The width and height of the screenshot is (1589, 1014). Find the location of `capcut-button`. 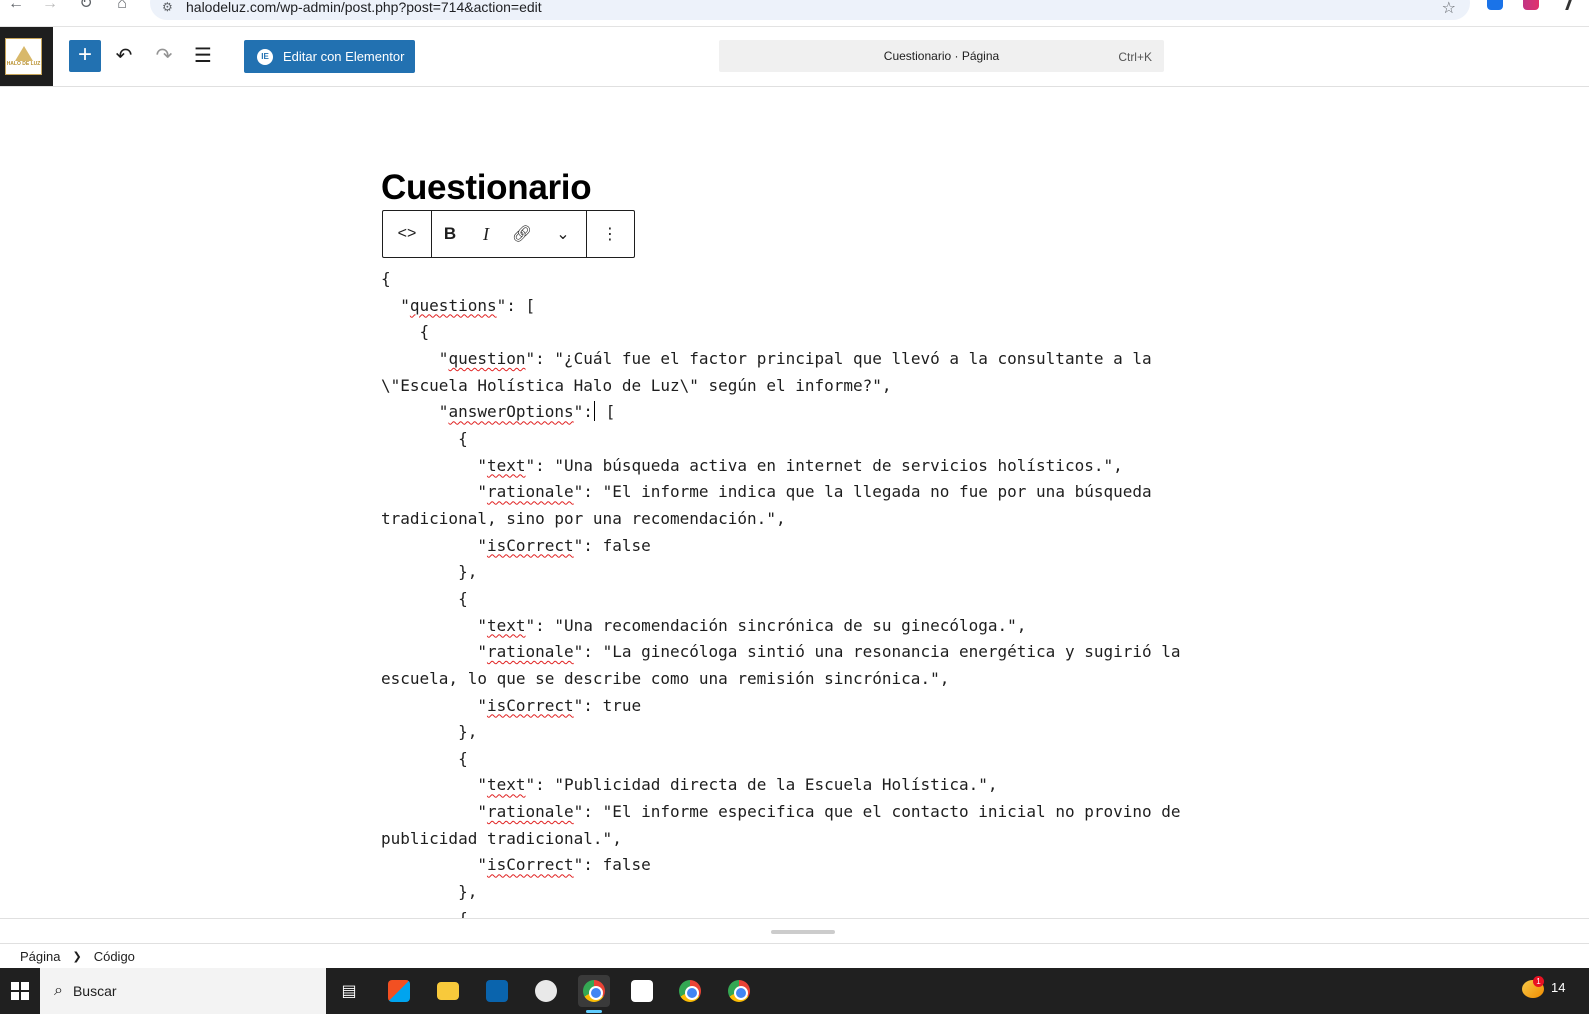

capcut-button is located at coordinates (642, 991).